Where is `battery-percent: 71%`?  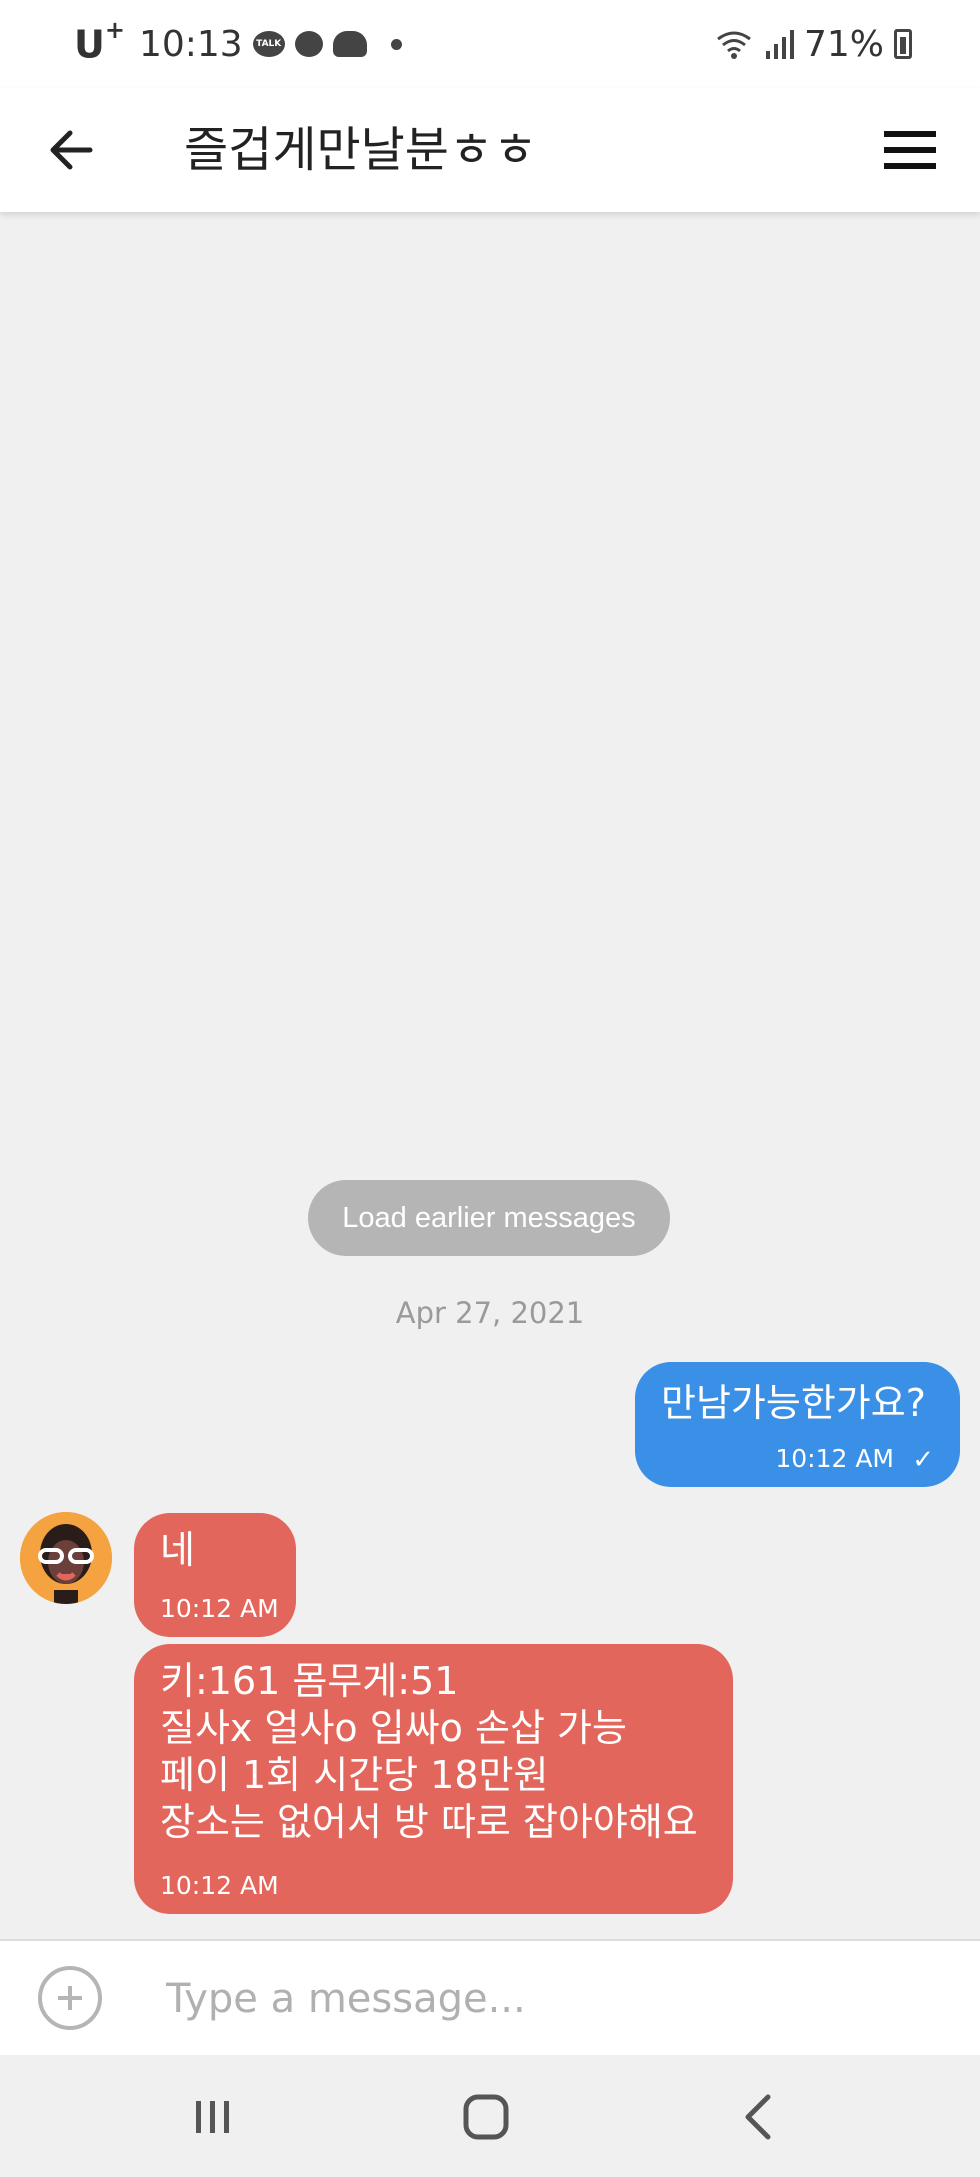 battery-percent: 71% is located at coordinates (843, 44).